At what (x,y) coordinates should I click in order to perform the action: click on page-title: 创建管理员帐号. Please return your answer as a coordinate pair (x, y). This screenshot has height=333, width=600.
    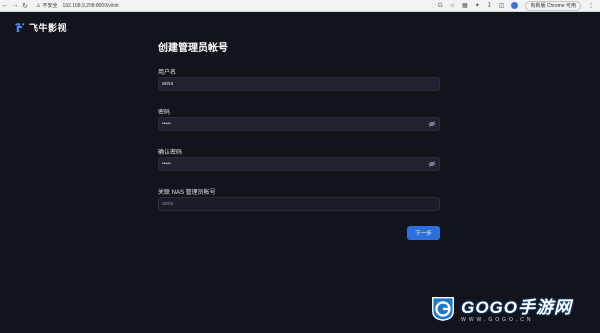
    Looking at the image, I should click on (193, 48).